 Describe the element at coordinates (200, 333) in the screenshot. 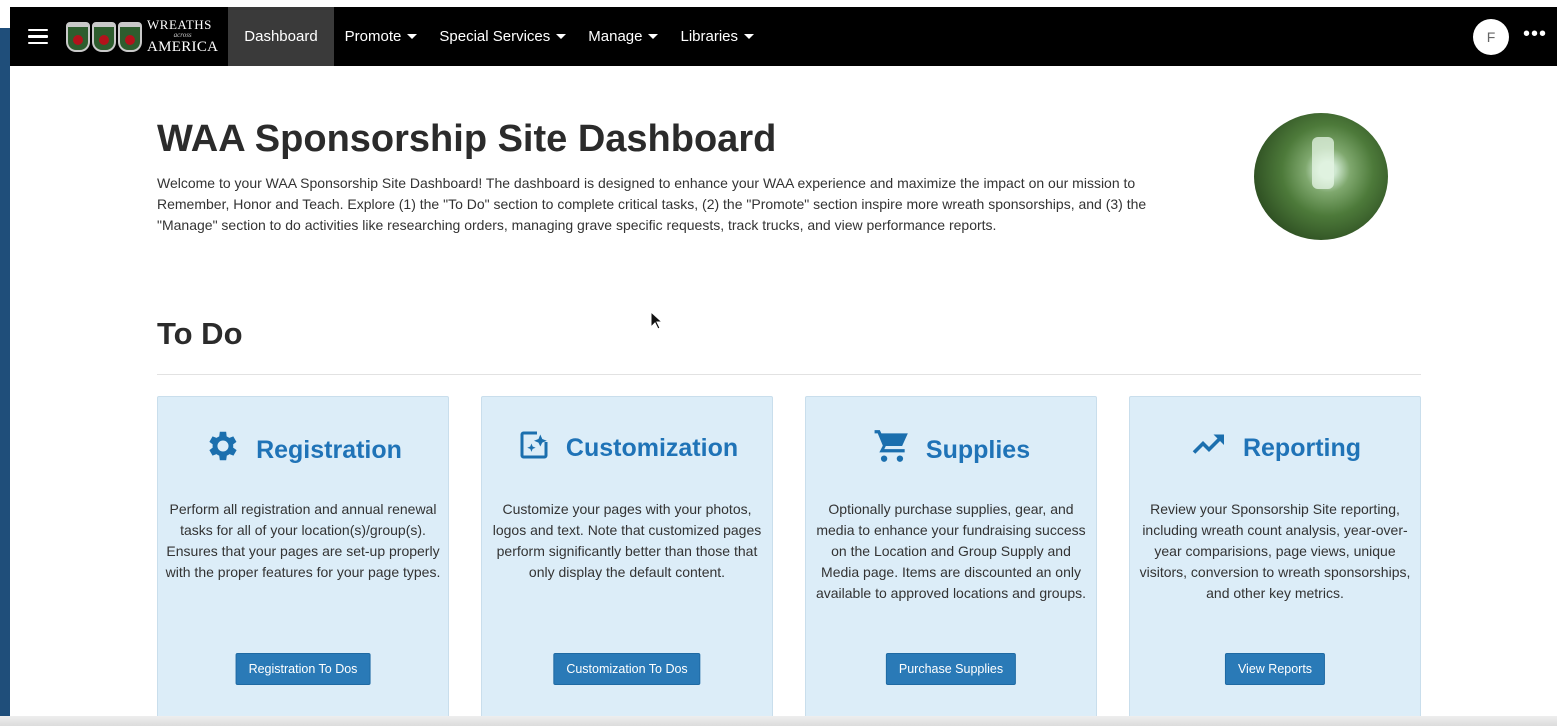

I see `to-do-heading: To Do` at that location.